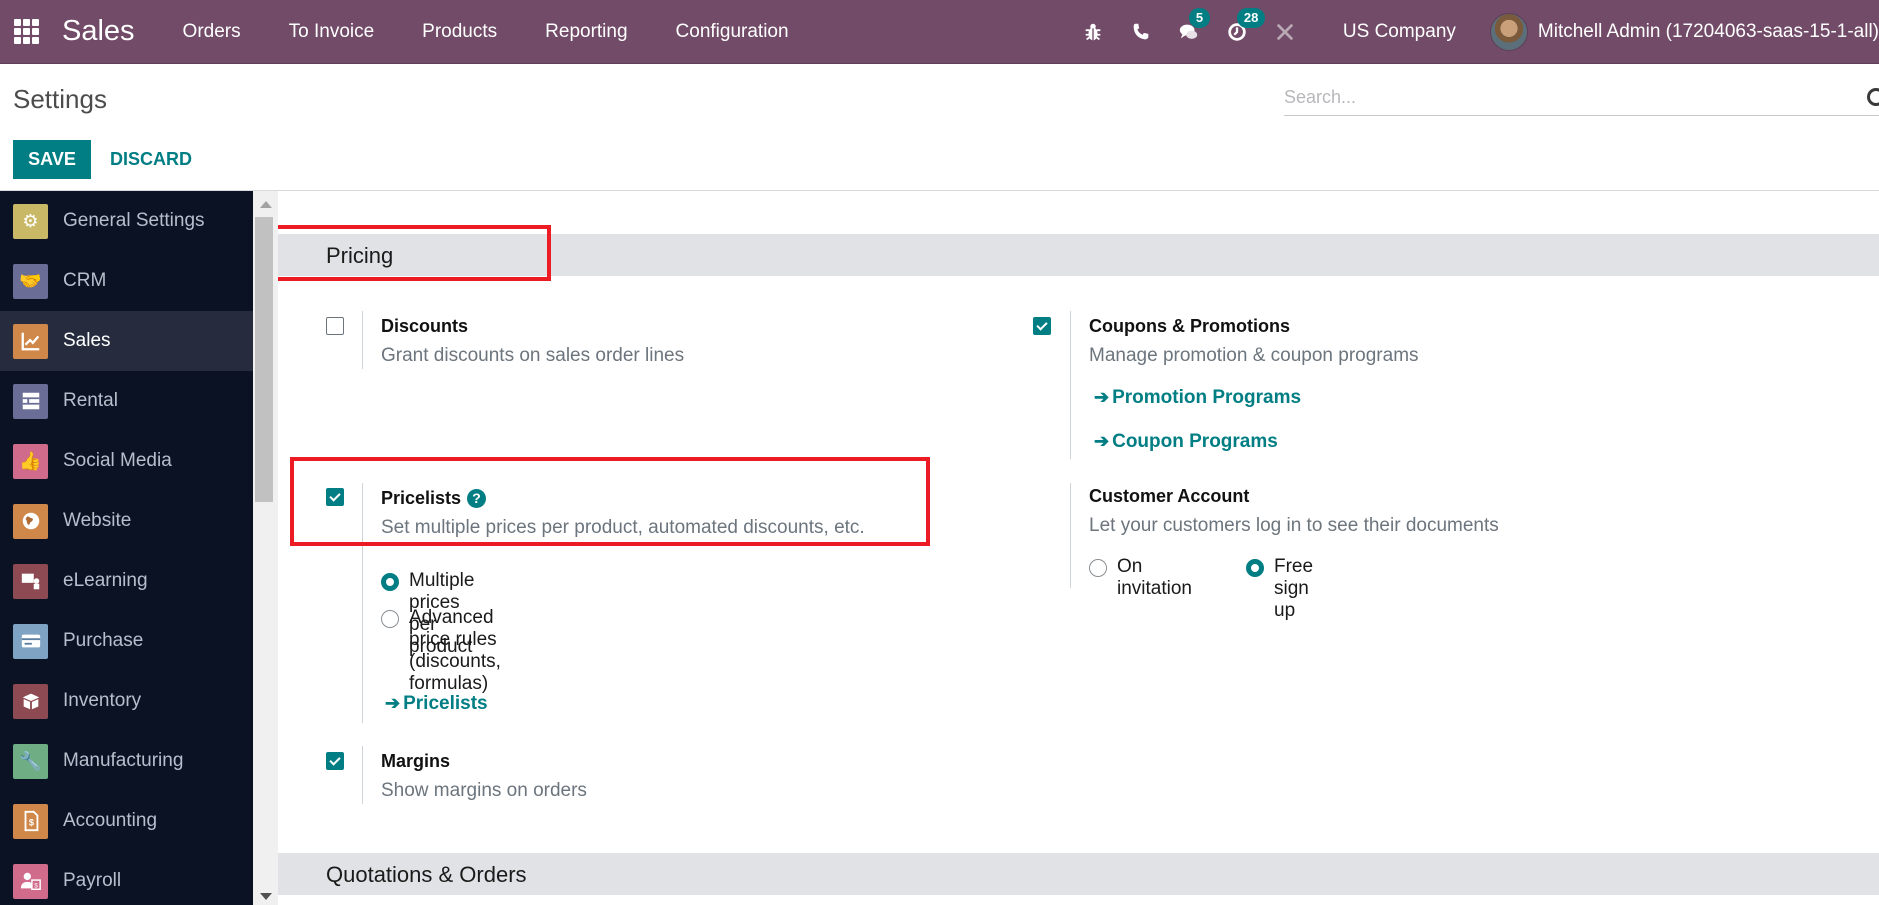  What do you see at coordinates (1873, 97) in the screenshot?
I see `search-icon` at bounding box center [1873, 97].